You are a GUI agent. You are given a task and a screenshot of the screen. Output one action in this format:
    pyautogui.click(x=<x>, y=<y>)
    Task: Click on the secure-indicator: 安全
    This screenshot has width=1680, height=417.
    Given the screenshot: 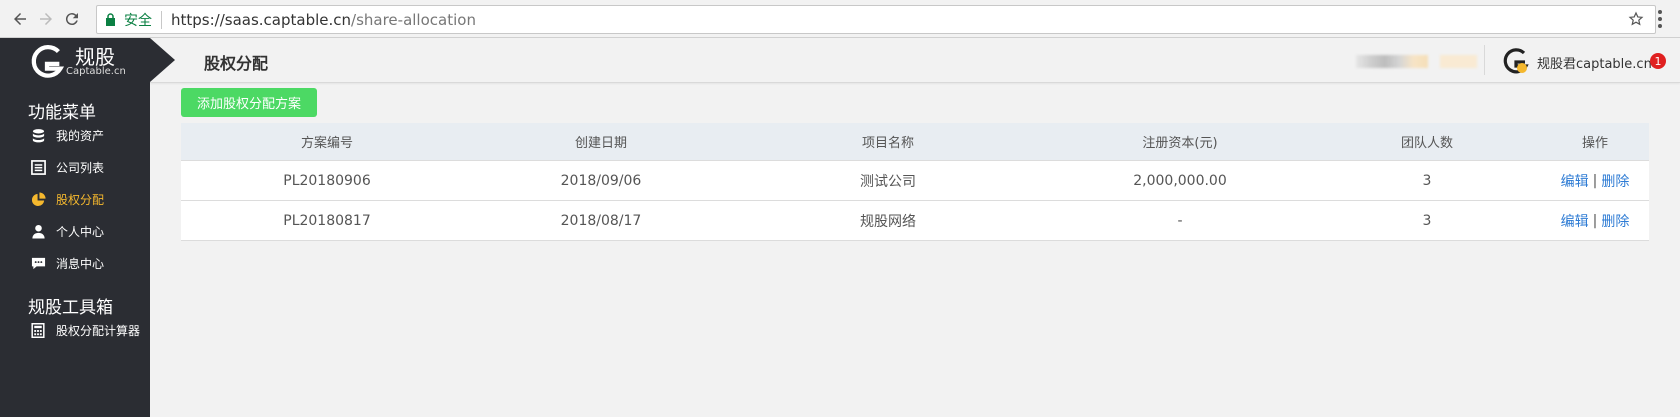 What is the action you would take?
    pyautogui.click(x=128, y=20)
    